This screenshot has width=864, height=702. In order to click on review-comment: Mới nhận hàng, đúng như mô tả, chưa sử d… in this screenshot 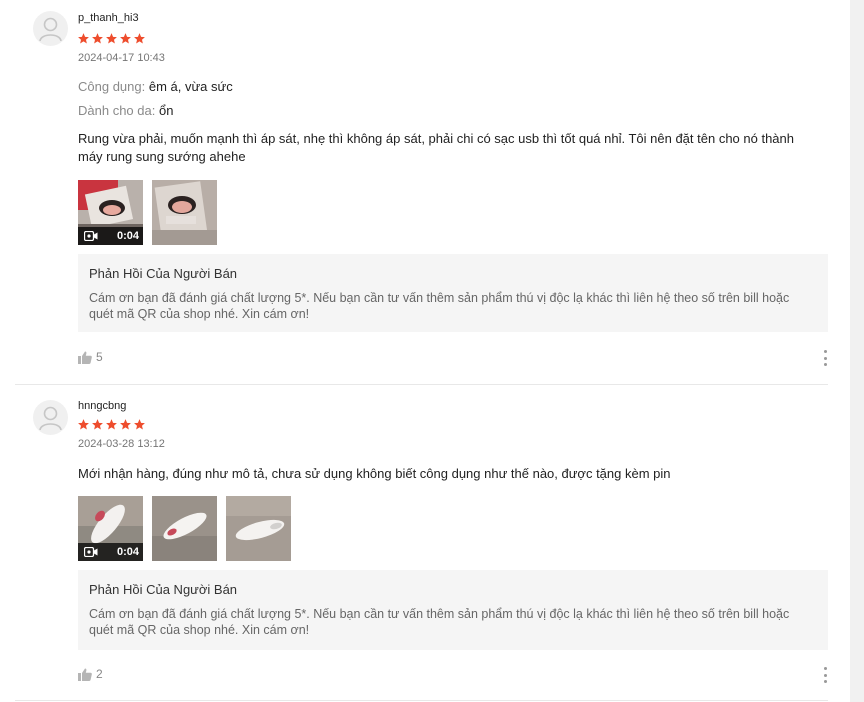, I will do `click(374, 473)`.